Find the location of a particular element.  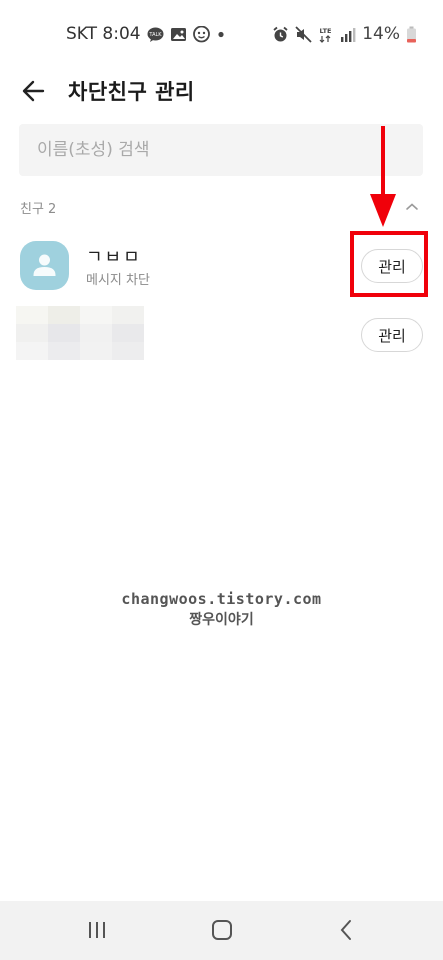

recent-apps-button is located at coordinates (97, 930).